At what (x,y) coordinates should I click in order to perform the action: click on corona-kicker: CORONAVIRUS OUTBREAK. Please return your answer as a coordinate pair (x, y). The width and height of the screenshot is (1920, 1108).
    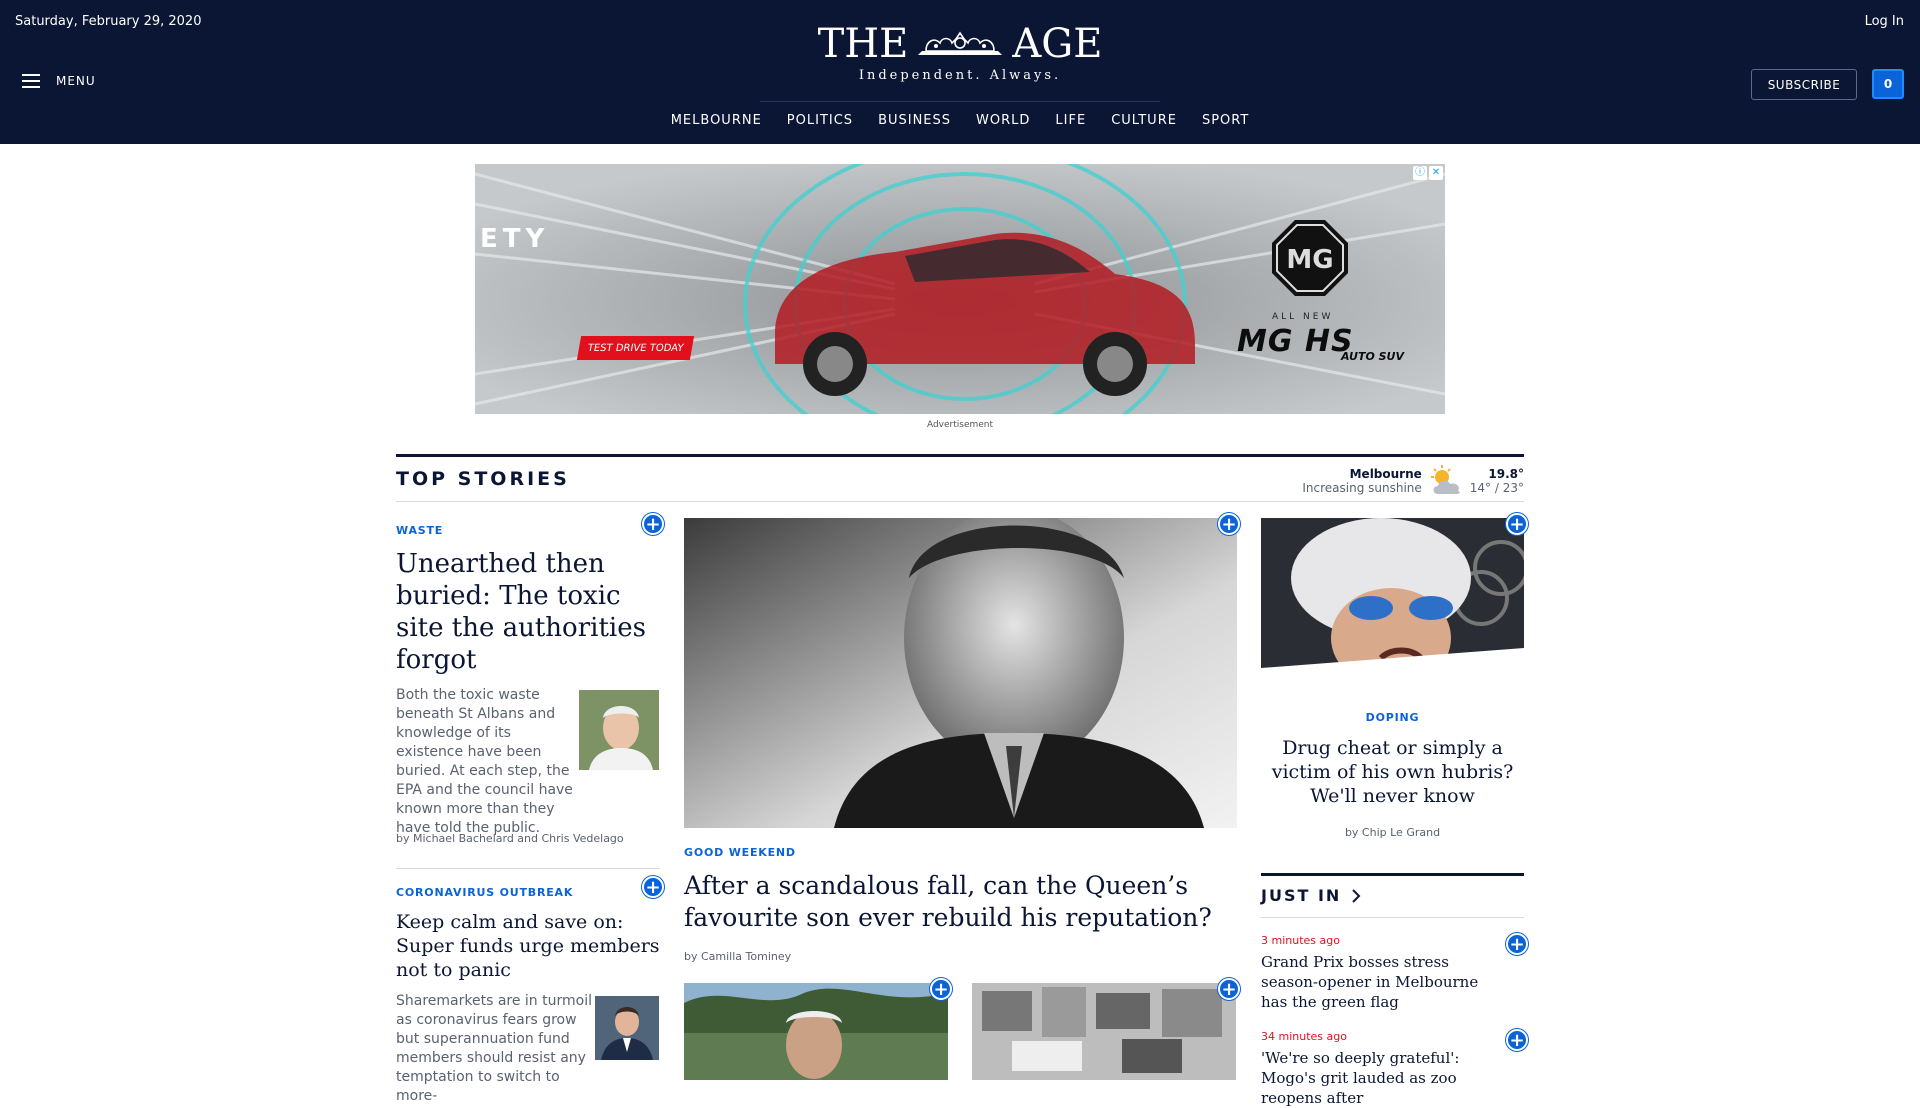
    Looking at the image, I should click on (484, 892).